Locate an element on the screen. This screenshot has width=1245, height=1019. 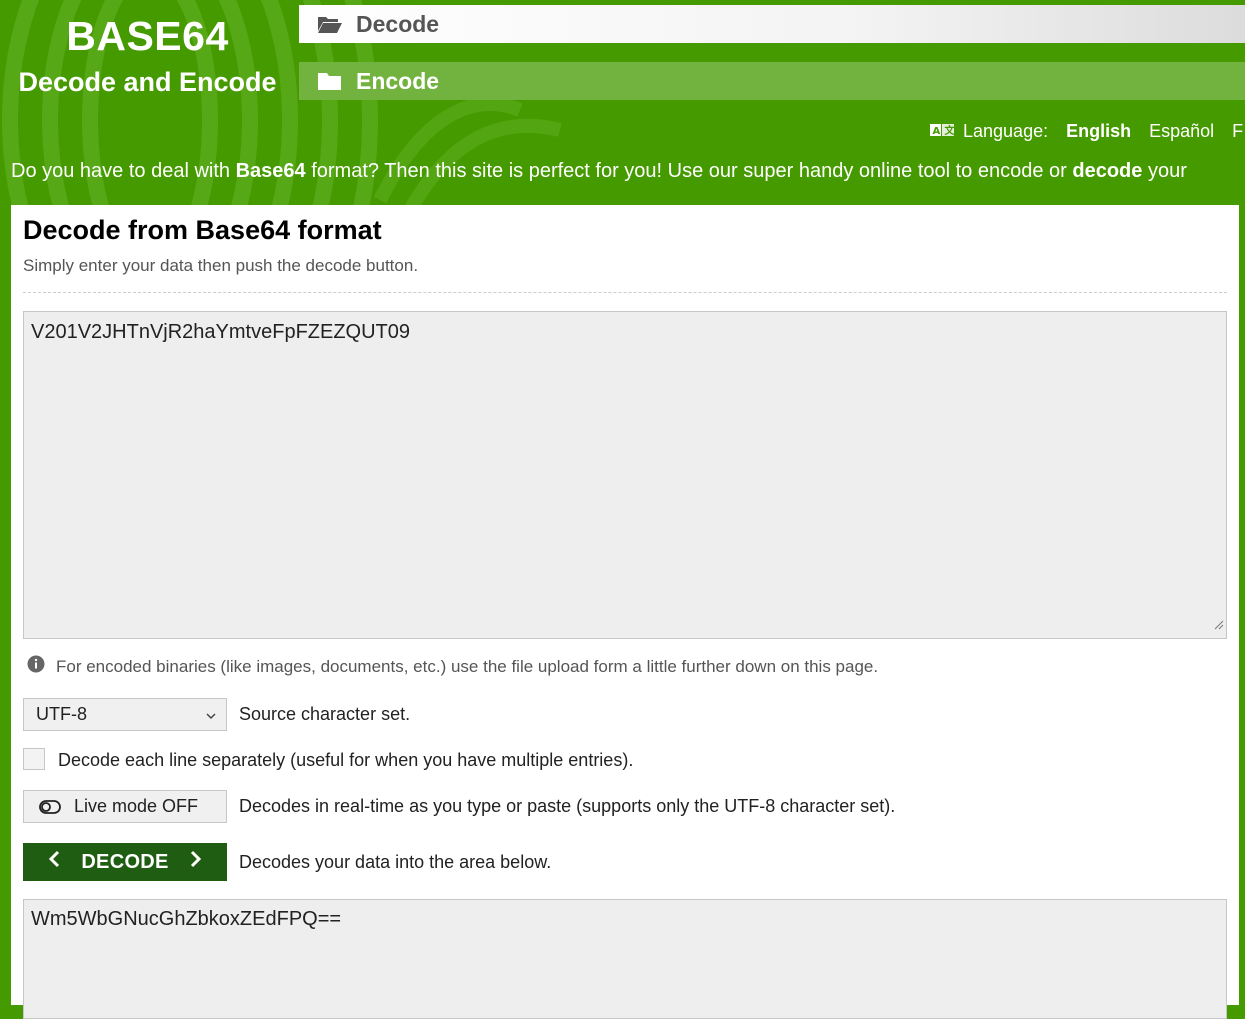
decode-button-label: DECODE is located at coordinates (125, 861).